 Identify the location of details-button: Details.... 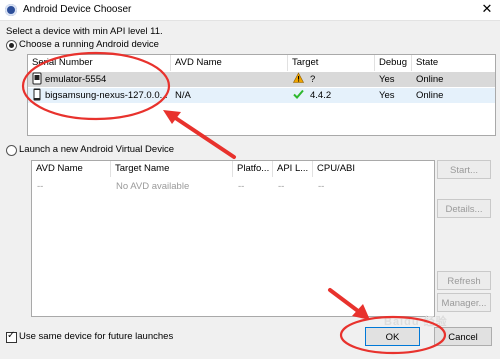
(464, 208).